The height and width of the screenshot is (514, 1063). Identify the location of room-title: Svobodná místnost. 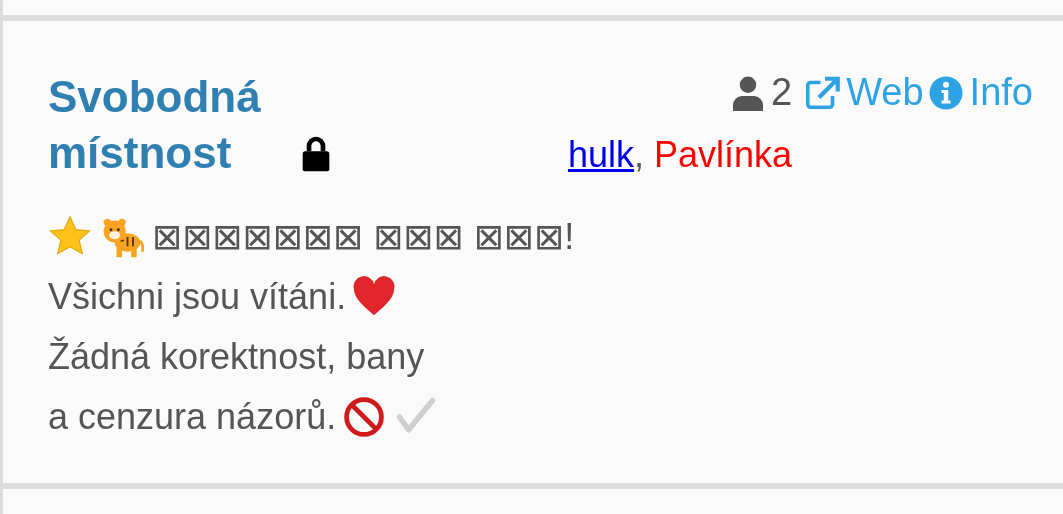
(173, 125).